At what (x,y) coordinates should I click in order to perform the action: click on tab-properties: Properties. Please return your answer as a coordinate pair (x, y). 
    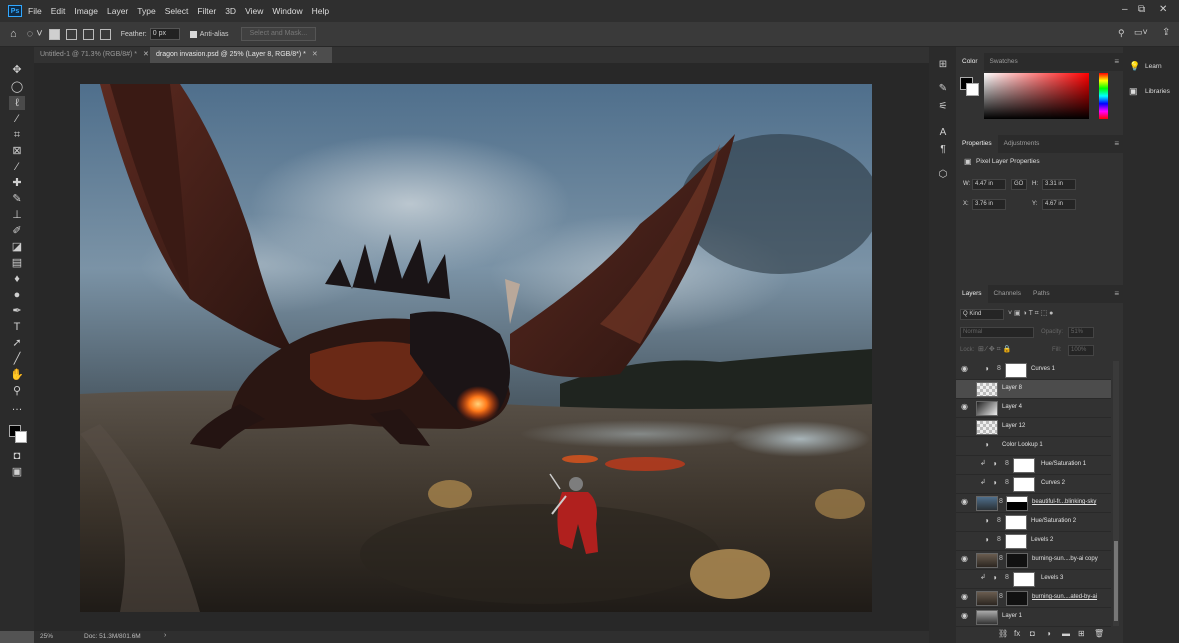
    Looking at the image, I should click on (977, 144).